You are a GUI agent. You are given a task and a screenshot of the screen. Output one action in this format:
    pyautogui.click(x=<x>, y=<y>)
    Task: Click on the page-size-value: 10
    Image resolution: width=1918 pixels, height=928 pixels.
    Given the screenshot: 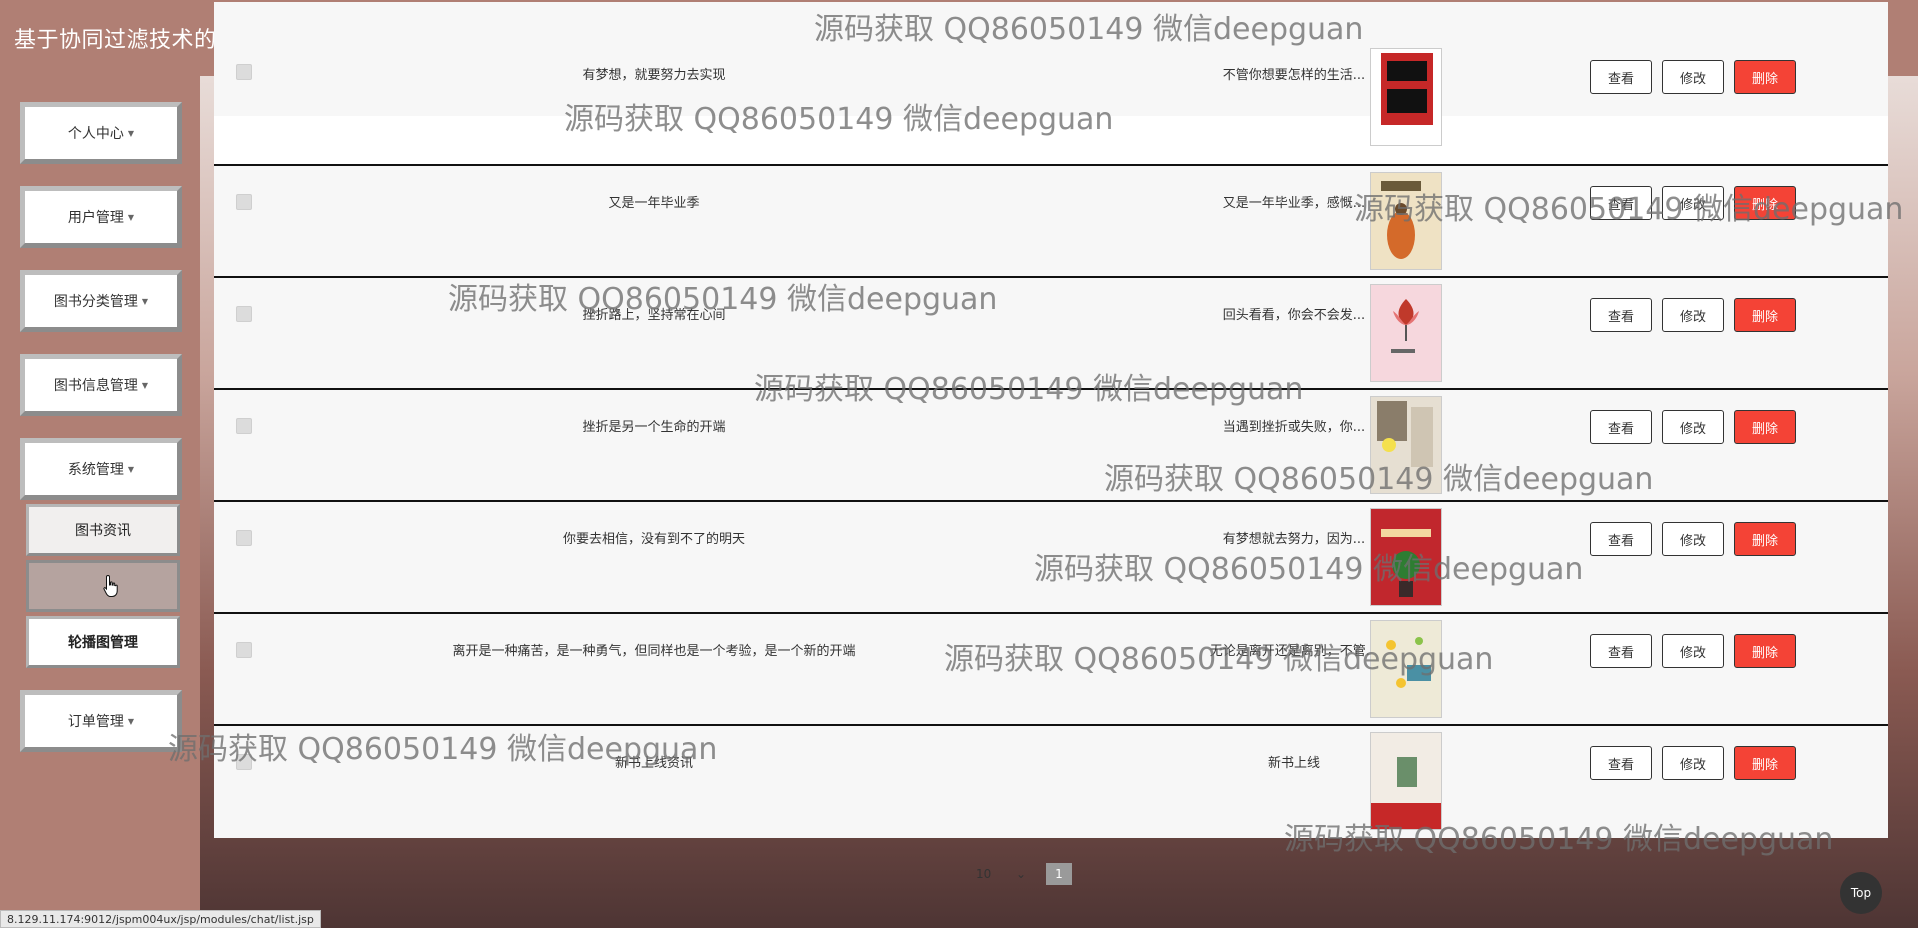 What is the action you would take?
    pyautogui.click(x=984, y=874)
    